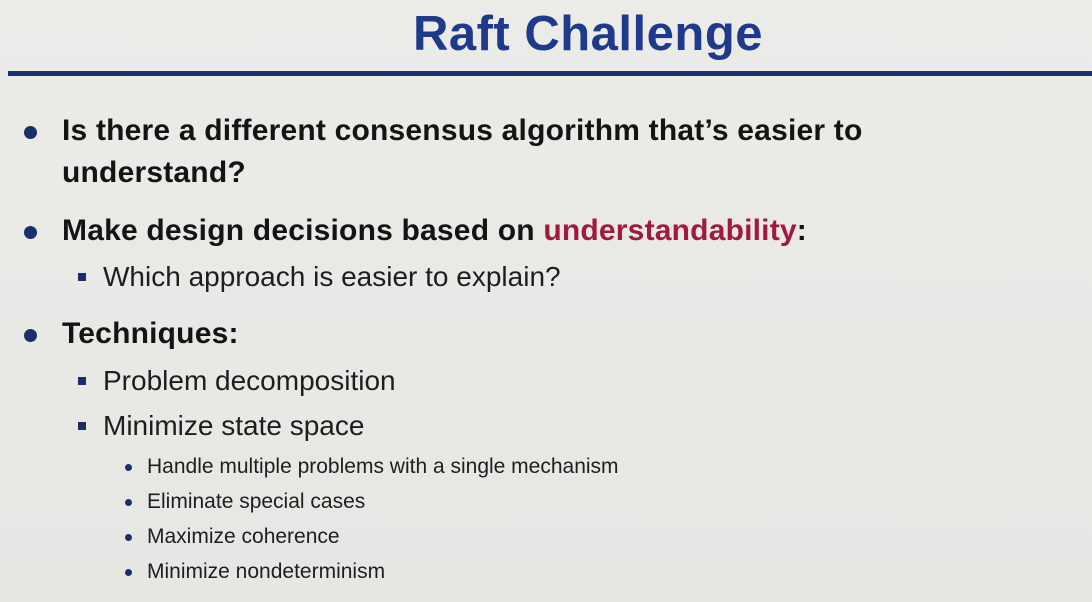 The image size is (1092, 602). What do you see at coordinates (154, 172) in the screenshot?
I see `bullet-question-line2: understand?` at bounding box center [154, 172].